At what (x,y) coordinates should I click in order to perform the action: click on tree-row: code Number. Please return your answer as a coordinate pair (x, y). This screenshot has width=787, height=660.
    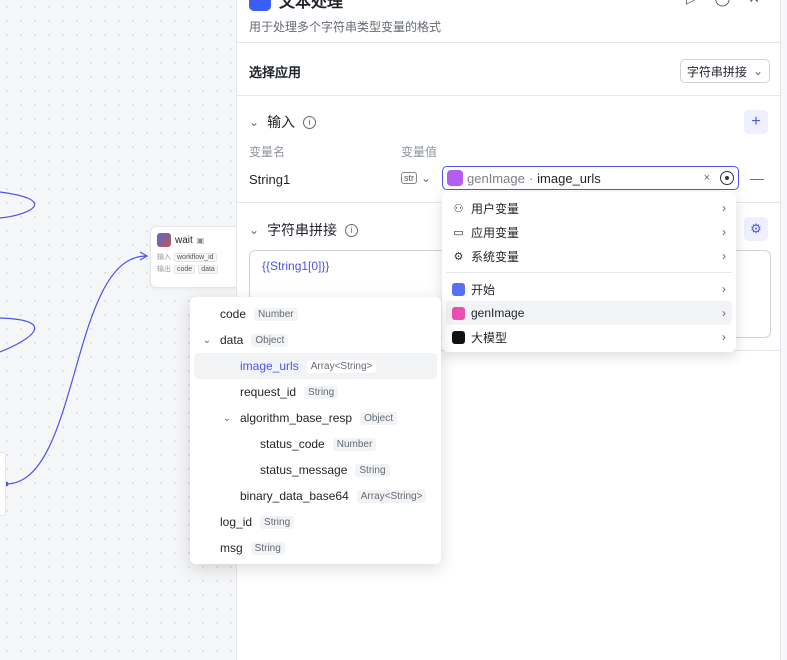
    Looking at the image, I should click on (315, 314).